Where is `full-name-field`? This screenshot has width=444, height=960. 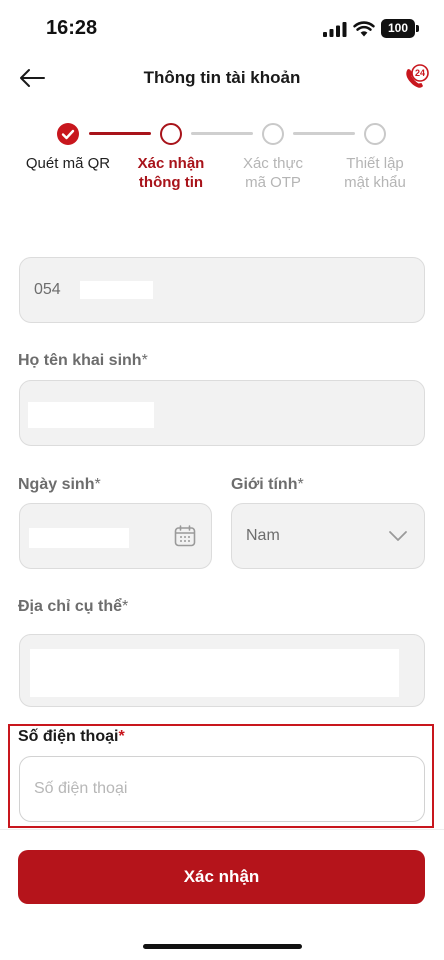
full-name-field is located at coordinates (222, 413).